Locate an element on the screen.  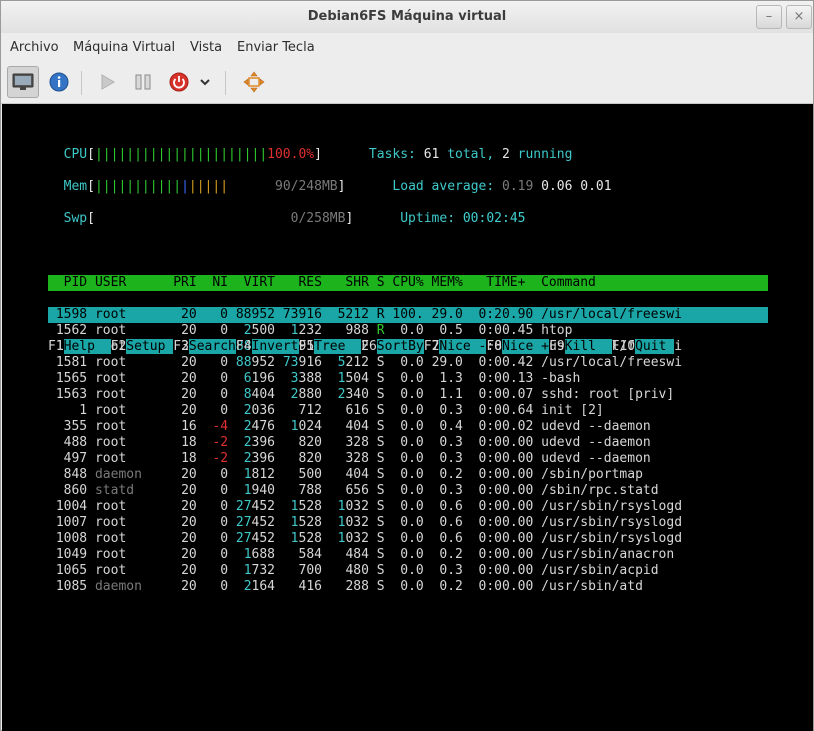
fkey-label: Nice - is located at coordinates (463, 346).